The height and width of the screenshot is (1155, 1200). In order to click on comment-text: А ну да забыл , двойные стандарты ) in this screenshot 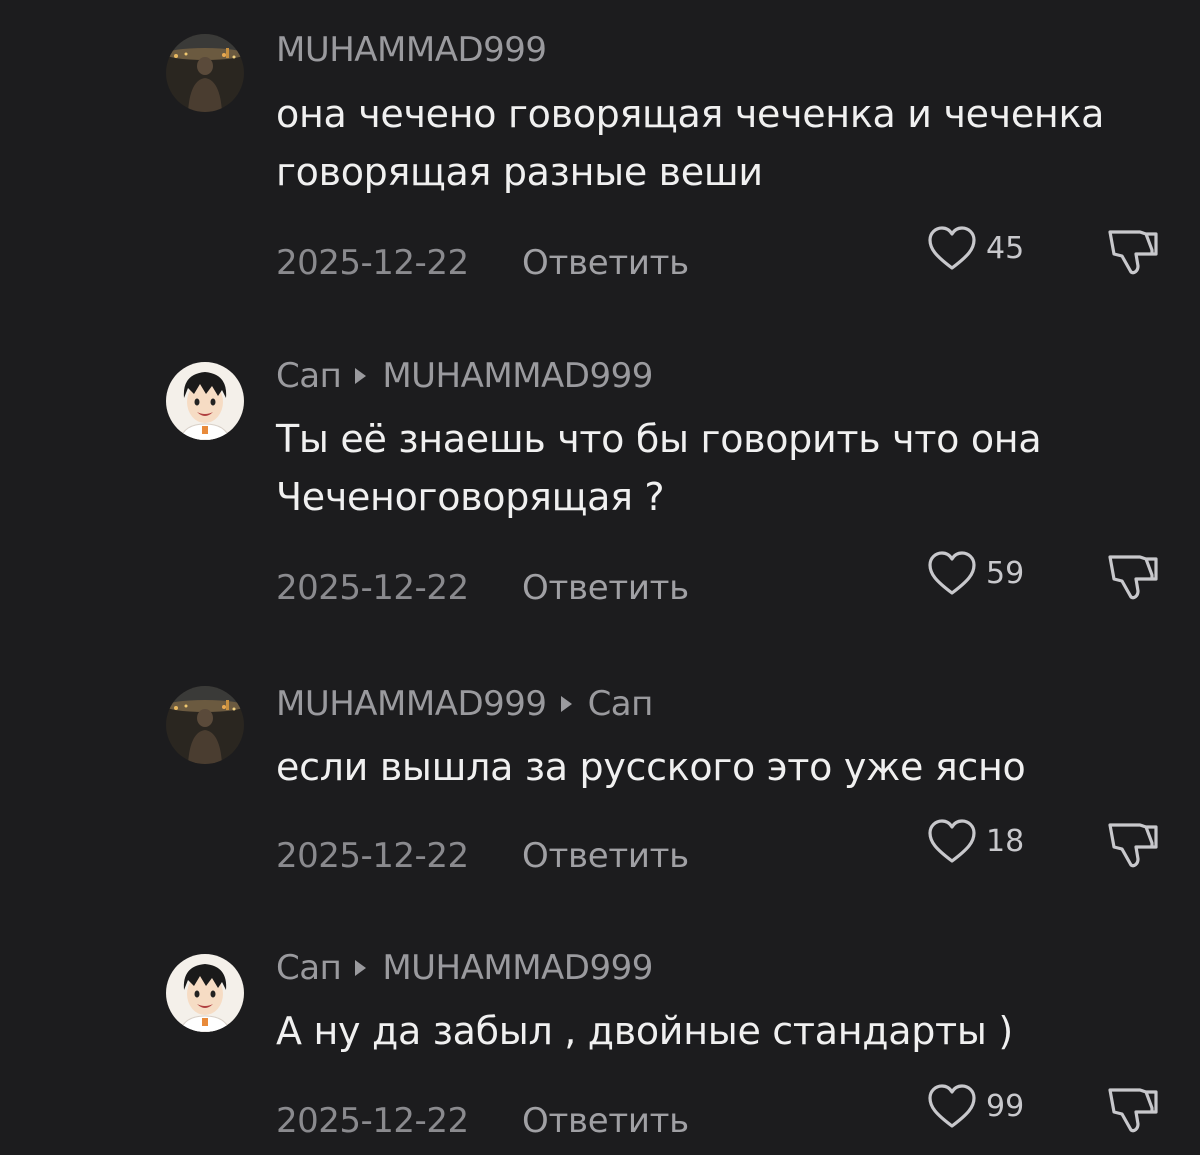, I will do `click(644, 1031)`.